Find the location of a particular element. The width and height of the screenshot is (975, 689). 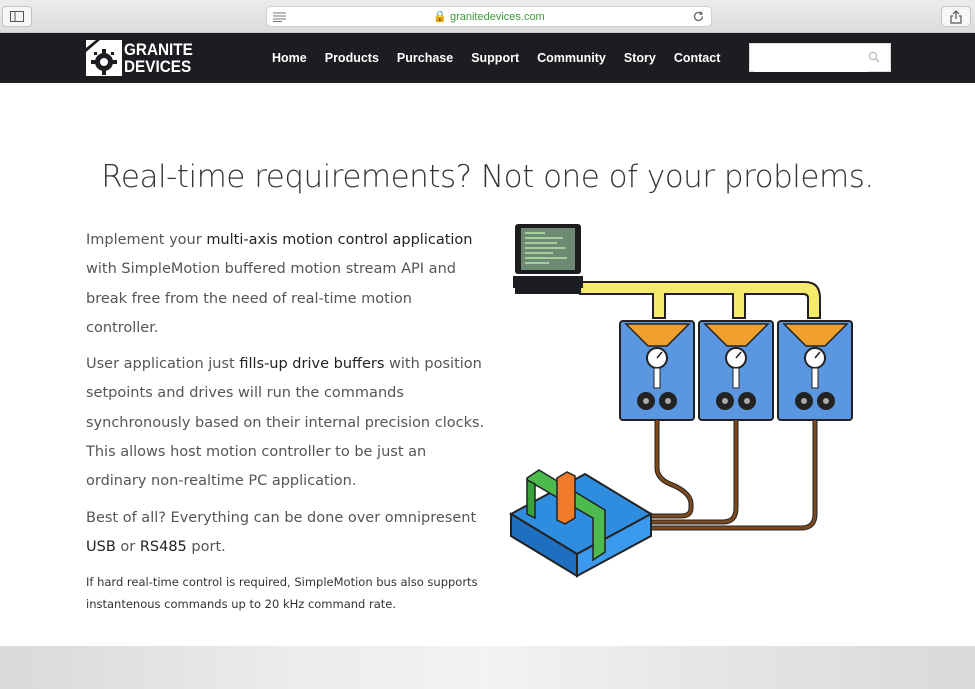

search-input is located at coordinates (811, 58).